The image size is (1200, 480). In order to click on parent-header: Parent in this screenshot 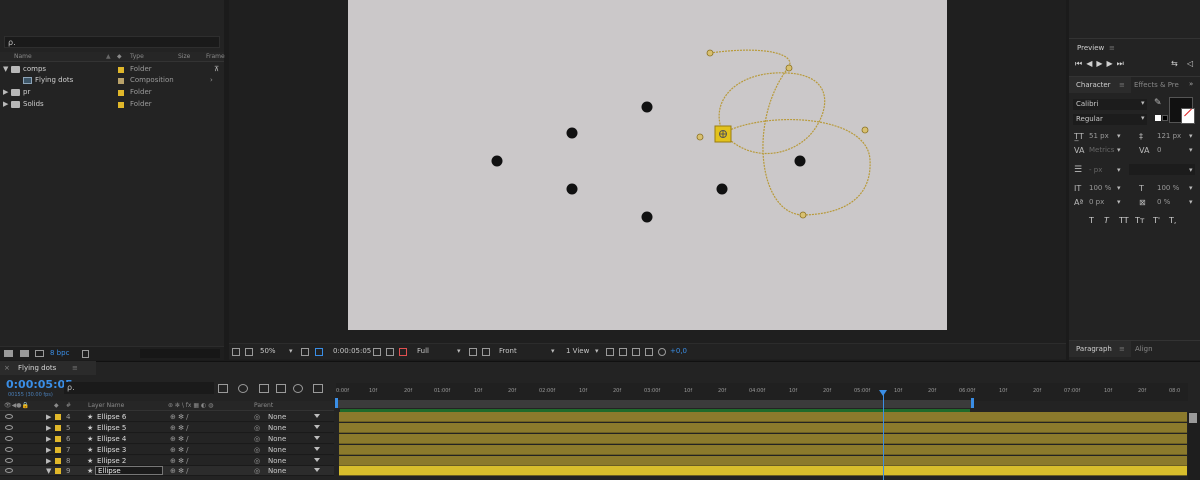, I will do `click(263, 405)`.